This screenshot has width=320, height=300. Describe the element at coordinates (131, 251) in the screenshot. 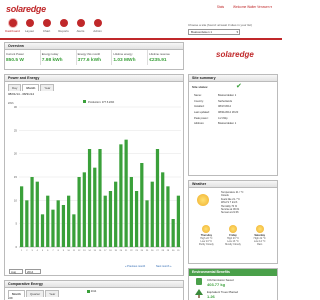

I see `x-tick-label: 22` at that location.